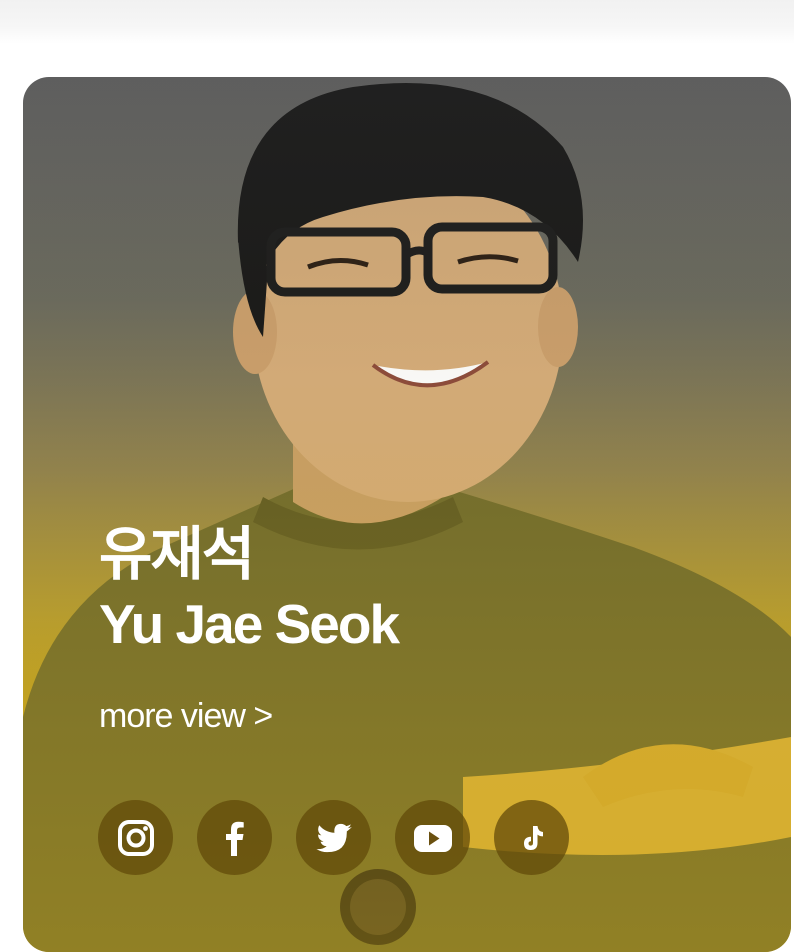 Image resolution: width=794 pixels, height=952 pixels. Describe the element at coordinates (397, 22) in the screenshot. I see `top-divider-shadow` at that location.